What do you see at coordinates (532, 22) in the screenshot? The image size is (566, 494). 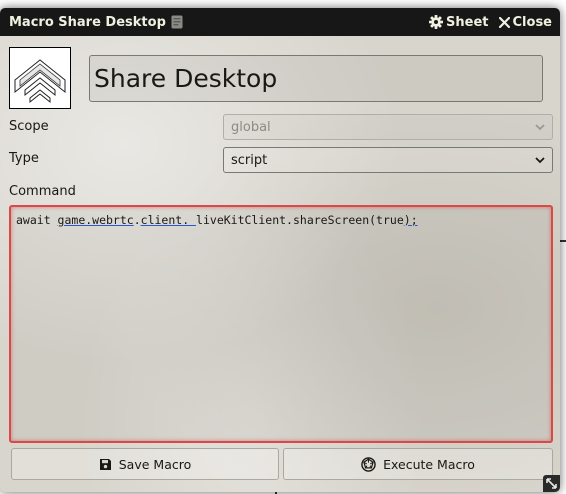 I see `close-label: Close` at bounding box center [532, 22].